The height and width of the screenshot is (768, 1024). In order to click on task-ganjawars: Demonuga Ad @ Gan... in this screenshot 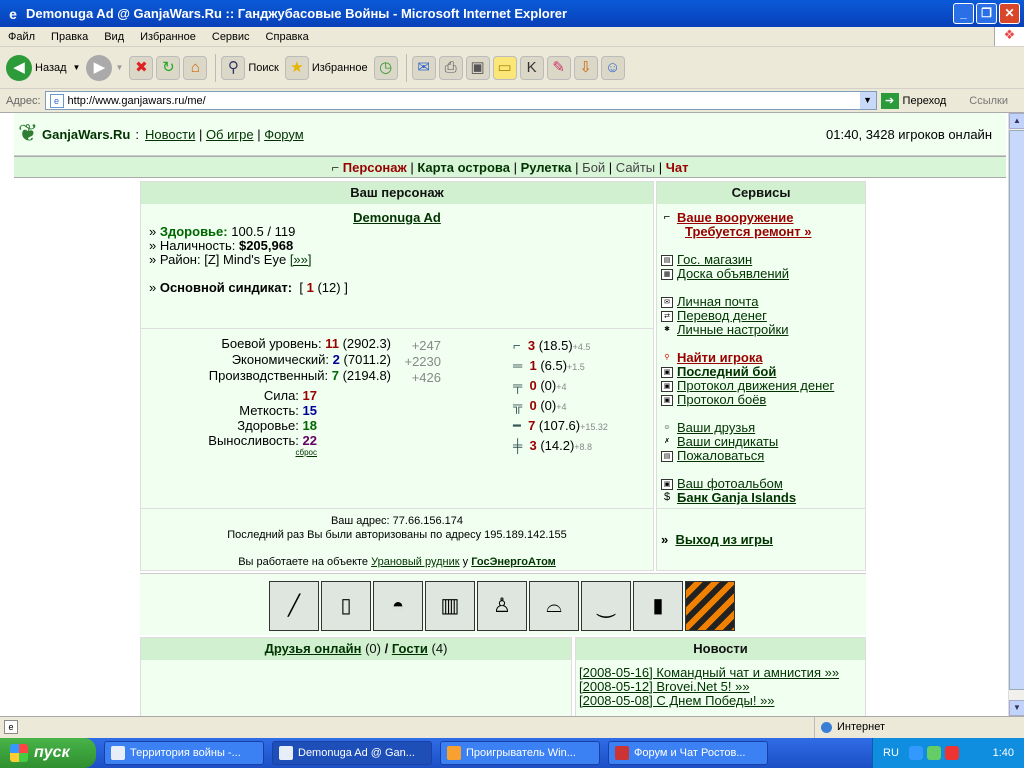, I will do `click(352, 753)`.